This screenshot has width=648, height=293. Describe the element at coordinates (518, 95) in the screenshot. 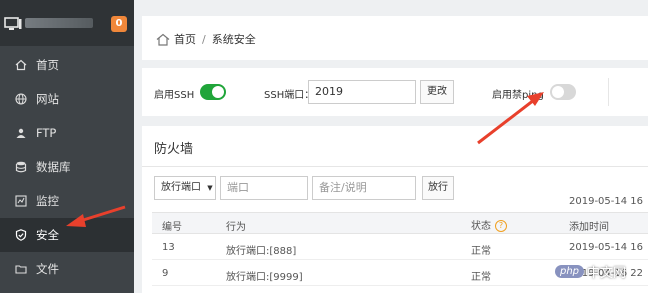

I see `disable-ping-label: 启用禁ping` at that location.